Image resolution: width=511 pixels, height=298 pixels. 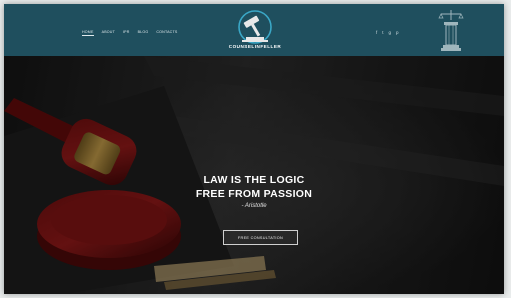 I want to click on social-links: f t g p, so click(x=387, y=32).